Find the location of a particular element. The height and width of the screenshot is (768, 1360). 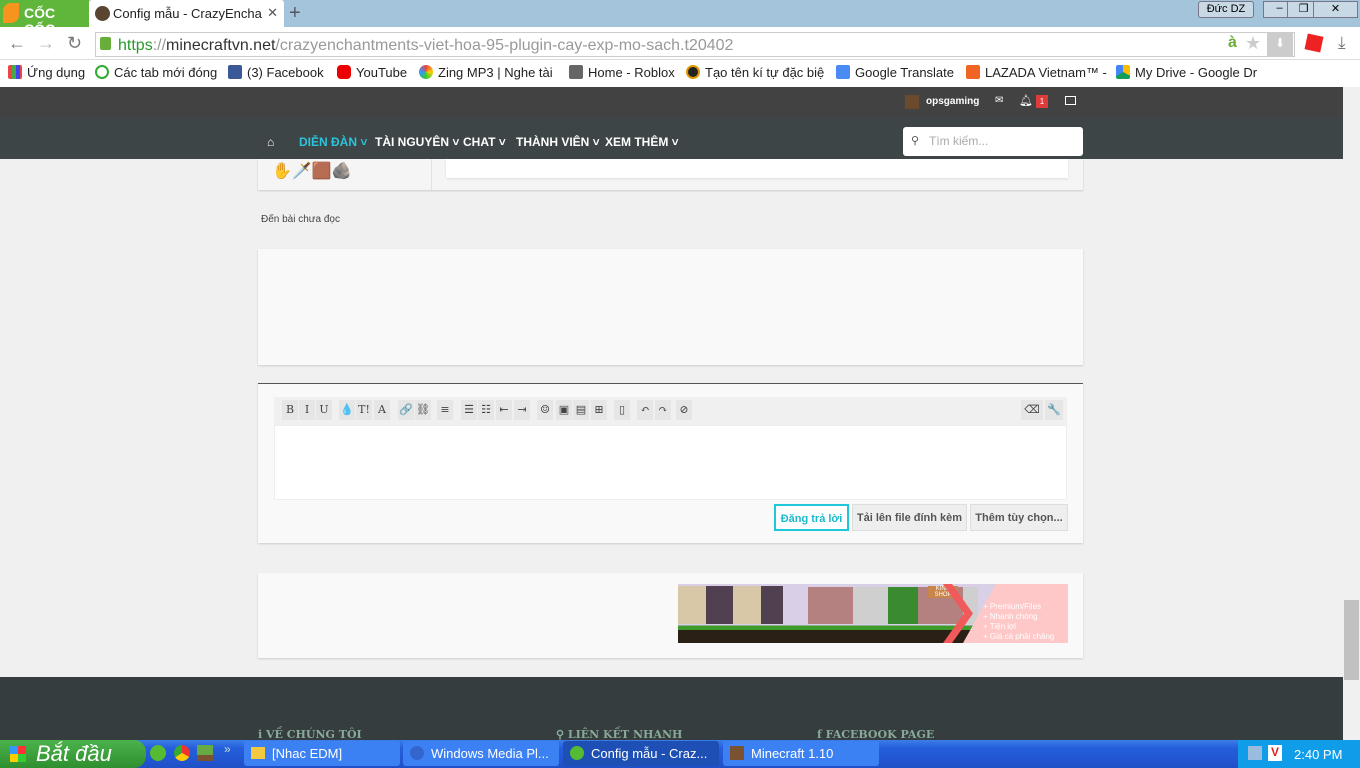

nav-forum: DIỄN ĐÀN ˅ is located at coordinates (333, 142).